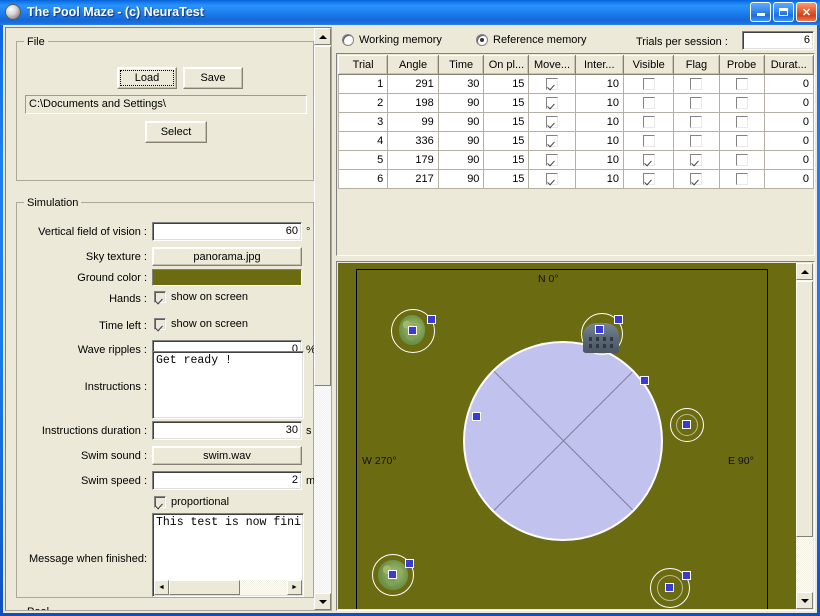  I want to click on scroll-left-icon: ◄, so click(161, 587).